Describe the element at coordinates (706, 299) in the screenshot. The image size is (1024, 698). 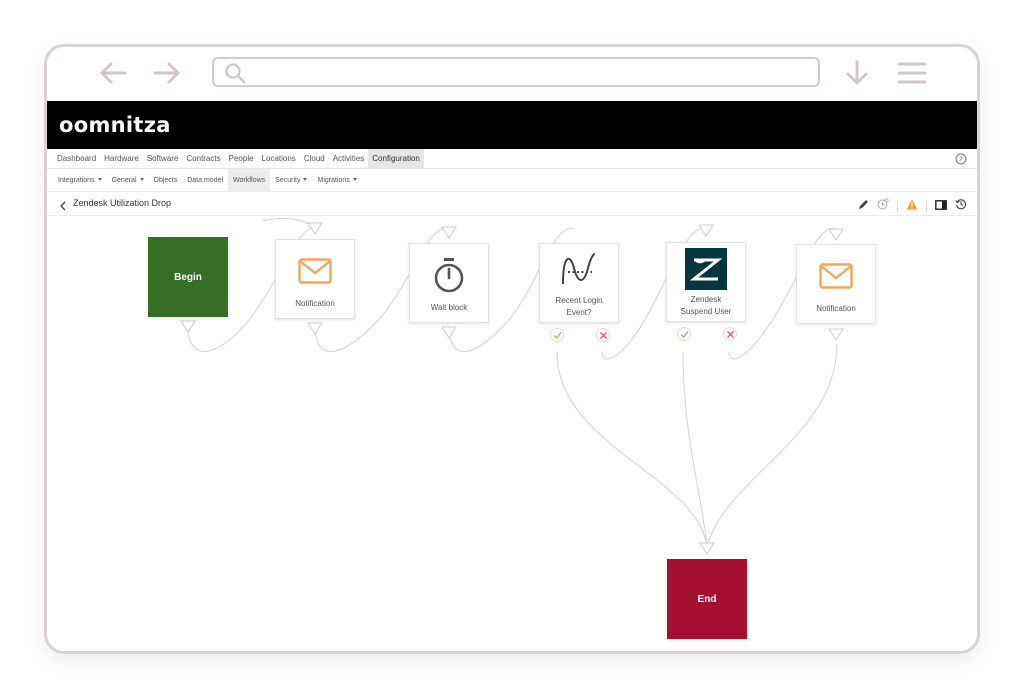
I see `zendesk-label-line1: Zendesk` at that location.